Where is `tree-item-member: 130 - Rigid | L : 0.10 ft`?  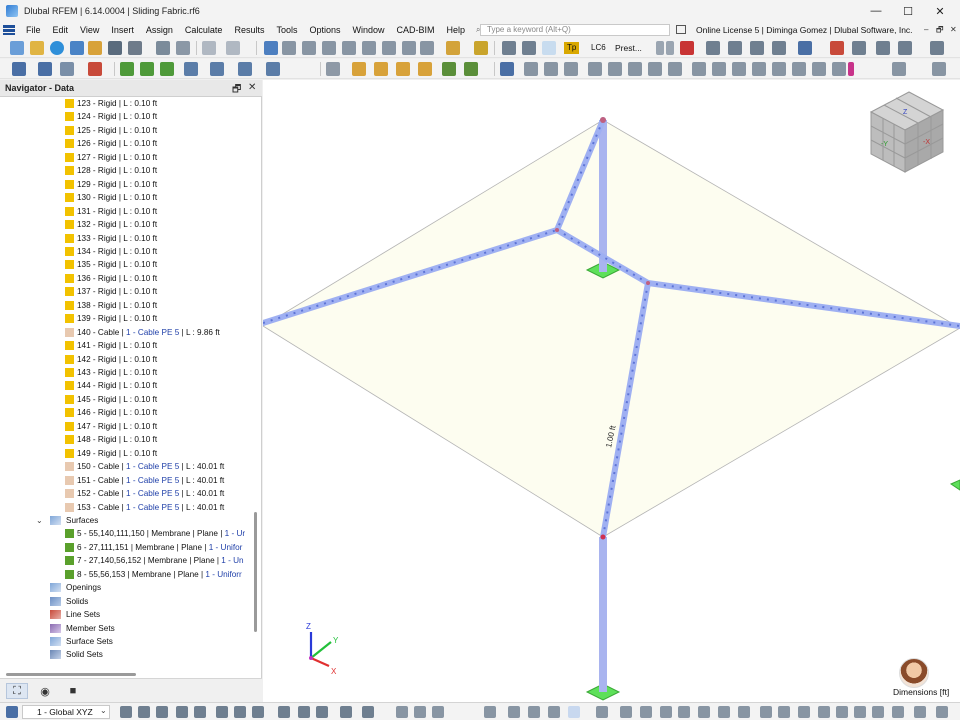
tree-item-member: 130 - Rigid | L : 0.10 ft is located at coordinates (127, 197).